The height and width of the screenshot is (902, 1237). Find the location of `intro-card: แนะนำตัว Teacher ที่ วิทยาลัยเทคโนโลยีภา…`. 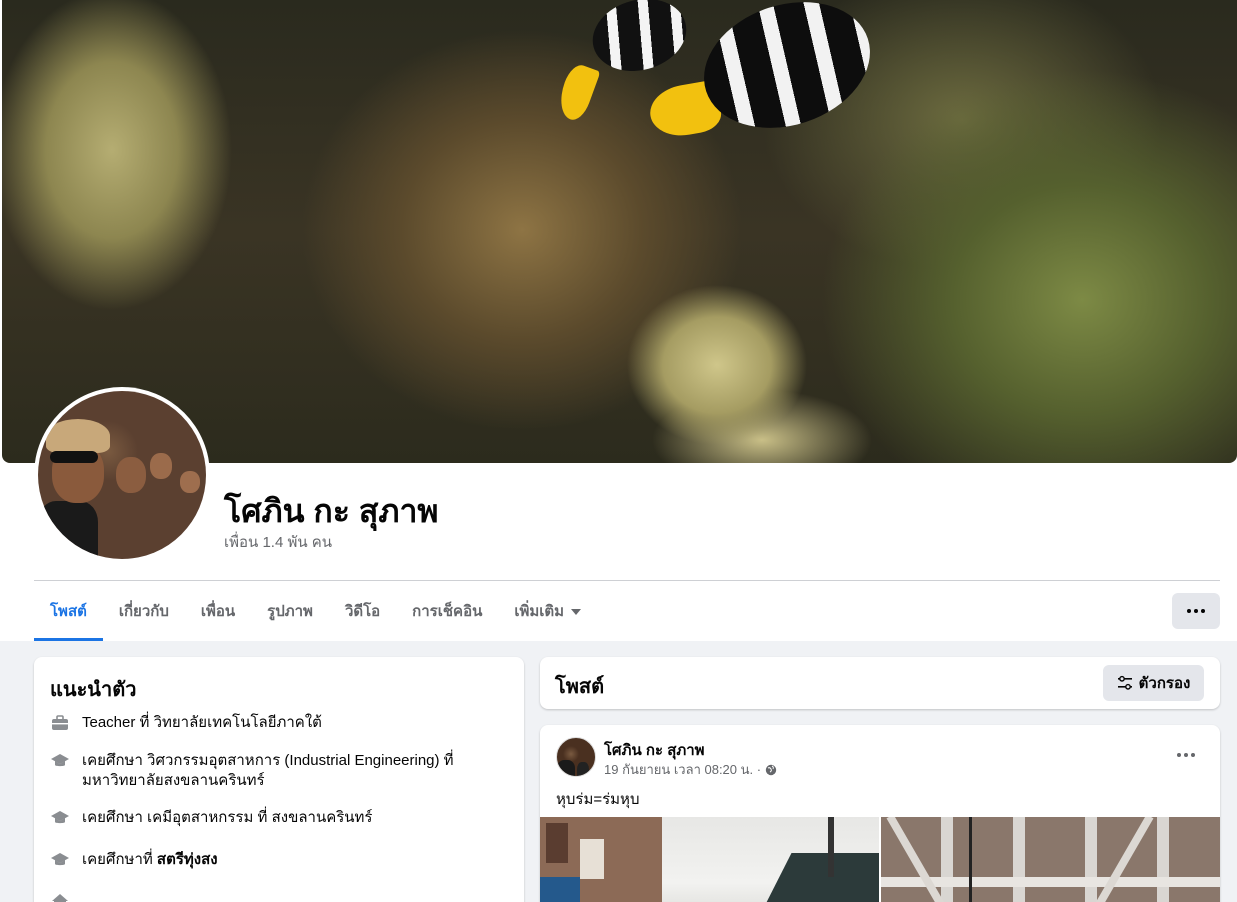

intro-card: แนะนำตัว Teacher ที่ วิทยาลัยเทคโนโลยีภา… is located at coordinates (279, 779).